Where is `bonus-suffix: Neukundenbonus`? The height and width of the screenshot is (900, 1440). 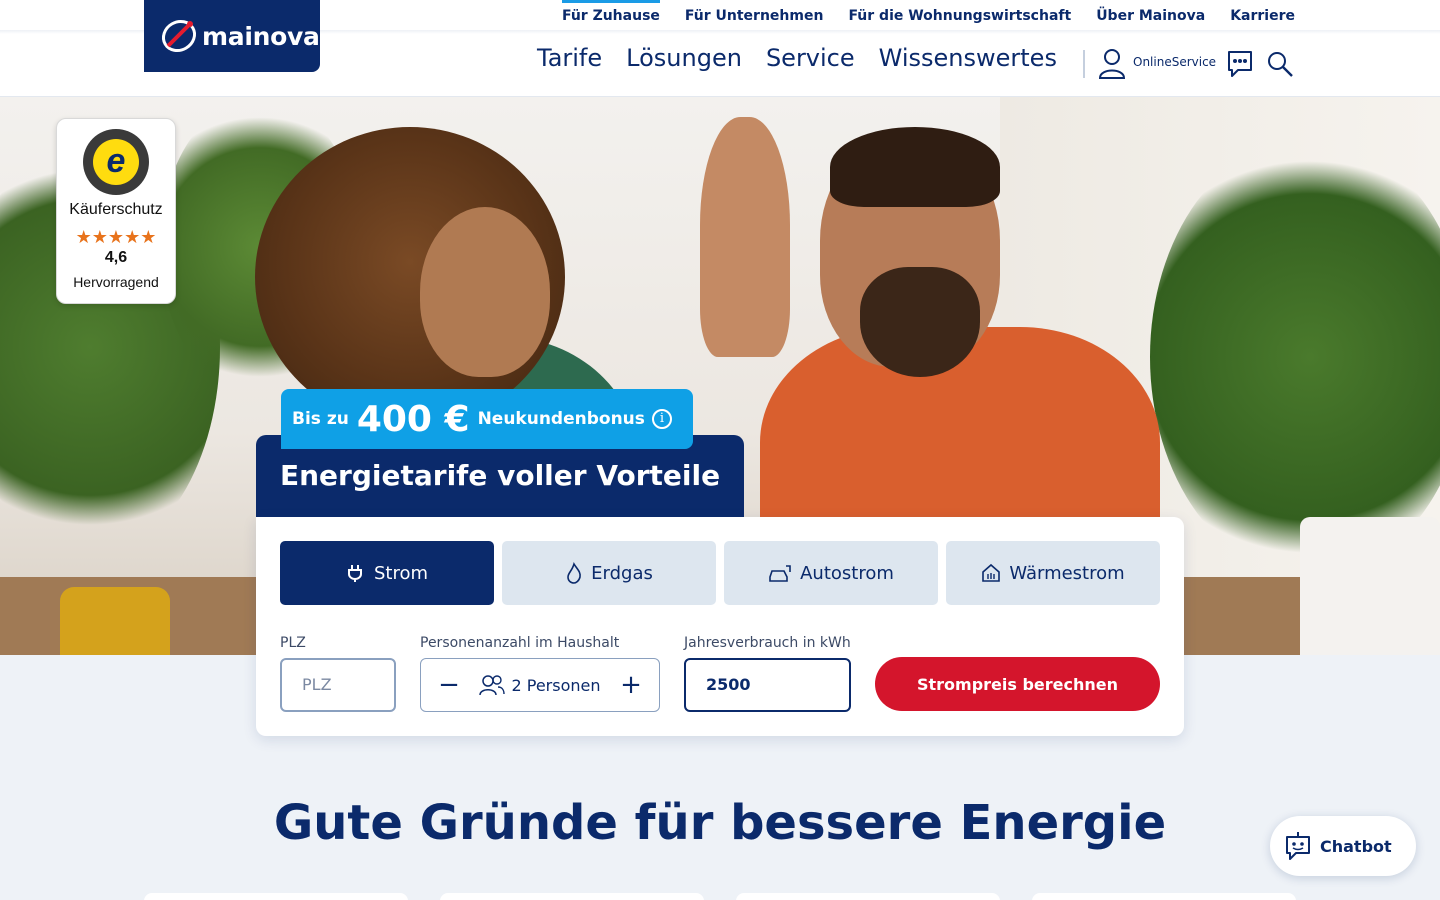 bonus-suffix: Neukundenbonus is located at coordinates (561, 419).